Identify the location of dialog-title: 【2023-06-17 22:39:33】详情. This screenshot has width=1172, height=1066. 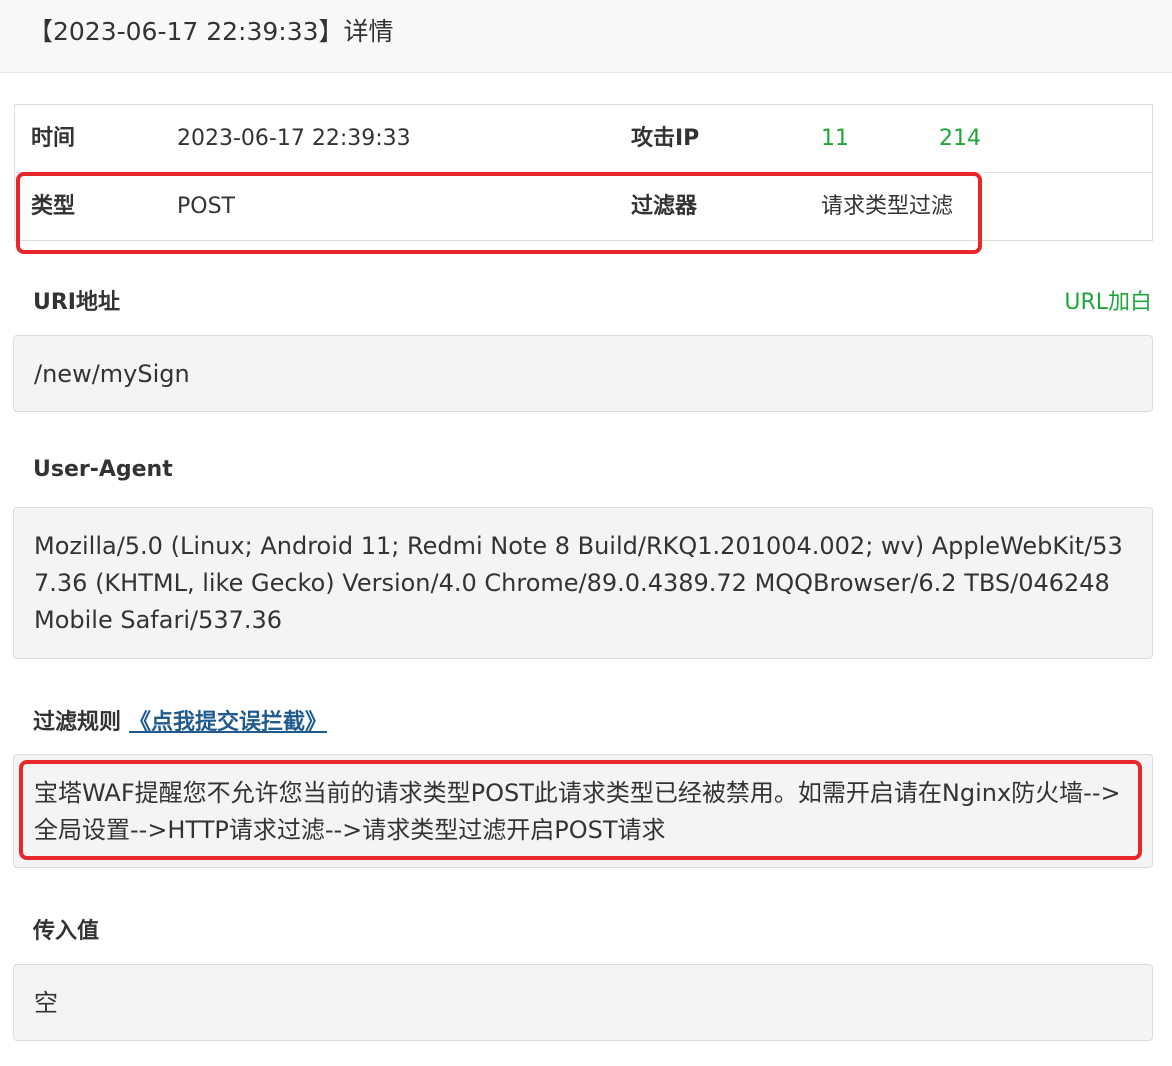
(586, 36).